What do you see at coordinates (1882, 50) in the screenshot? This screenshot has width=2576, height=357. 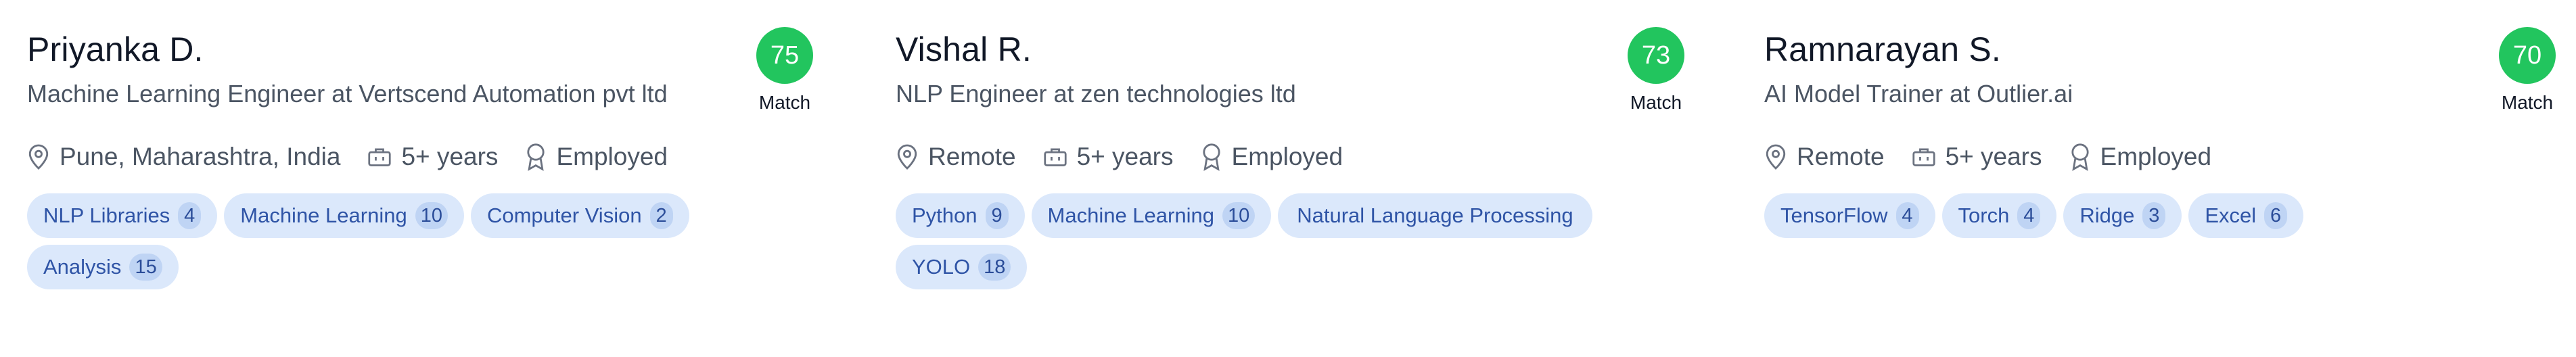 I see `candidate-name: Ramnarayan S.` at bounding box center [1882, 50].